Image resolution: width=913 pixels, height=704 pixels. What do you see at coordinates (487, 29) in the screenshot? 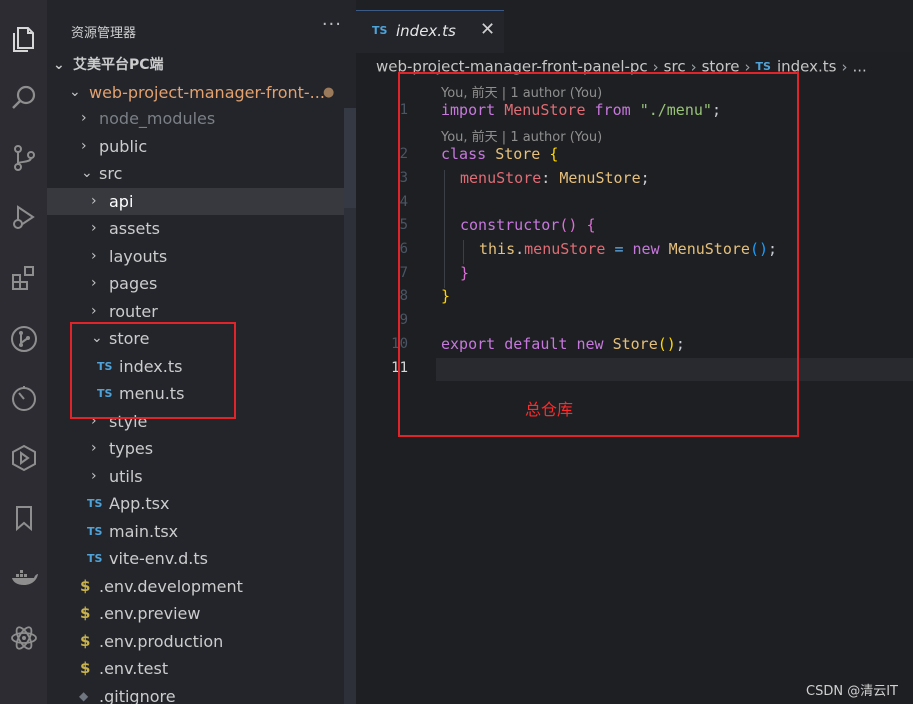
I see `close-icon: ✕` at bounding box center [487, 29].